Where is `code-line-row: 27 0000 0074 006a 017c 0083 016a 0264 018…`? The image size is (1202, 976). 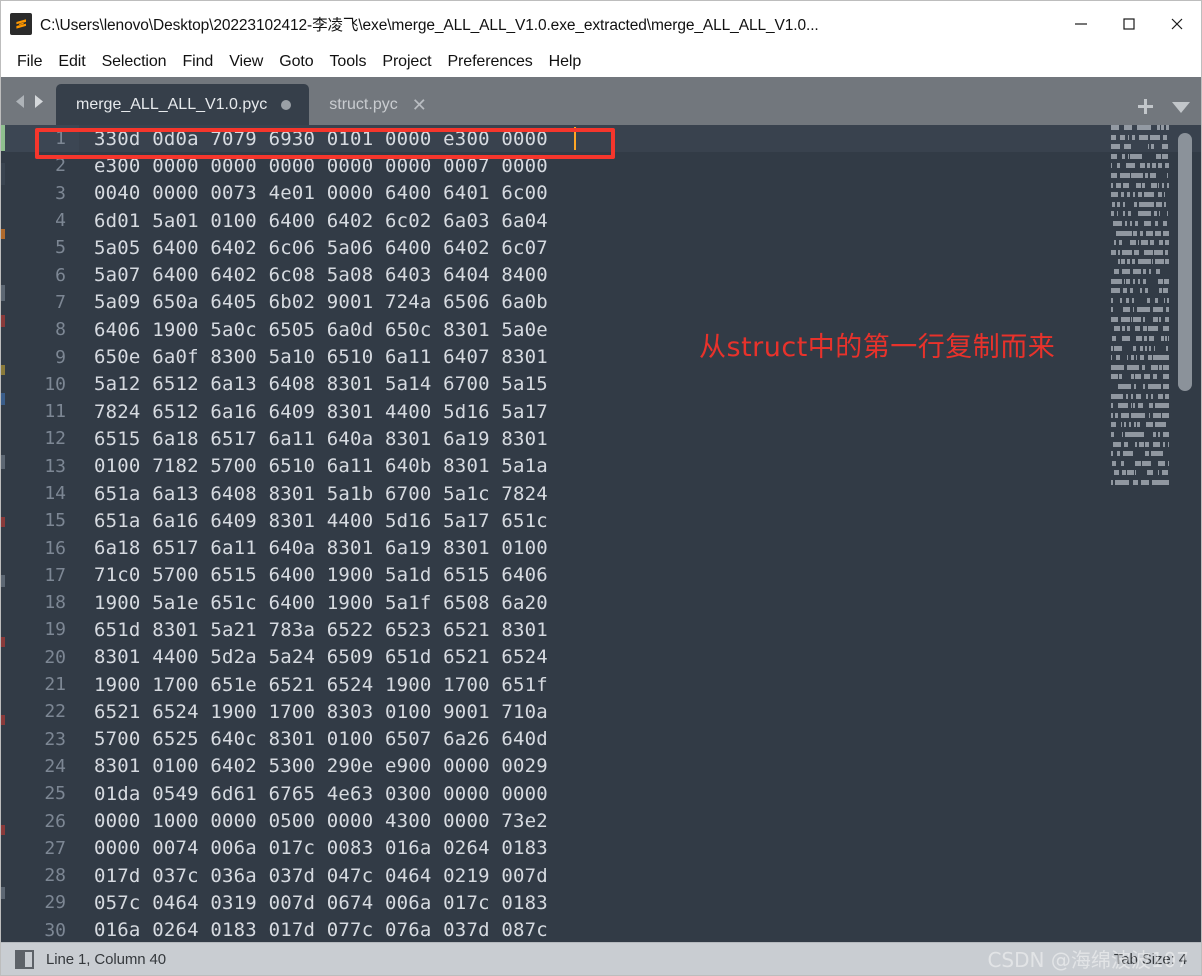 code-line-row: 27 0000 0074 006a 017c 0083 016a 0264 018… is located at coordinates (601, 848).